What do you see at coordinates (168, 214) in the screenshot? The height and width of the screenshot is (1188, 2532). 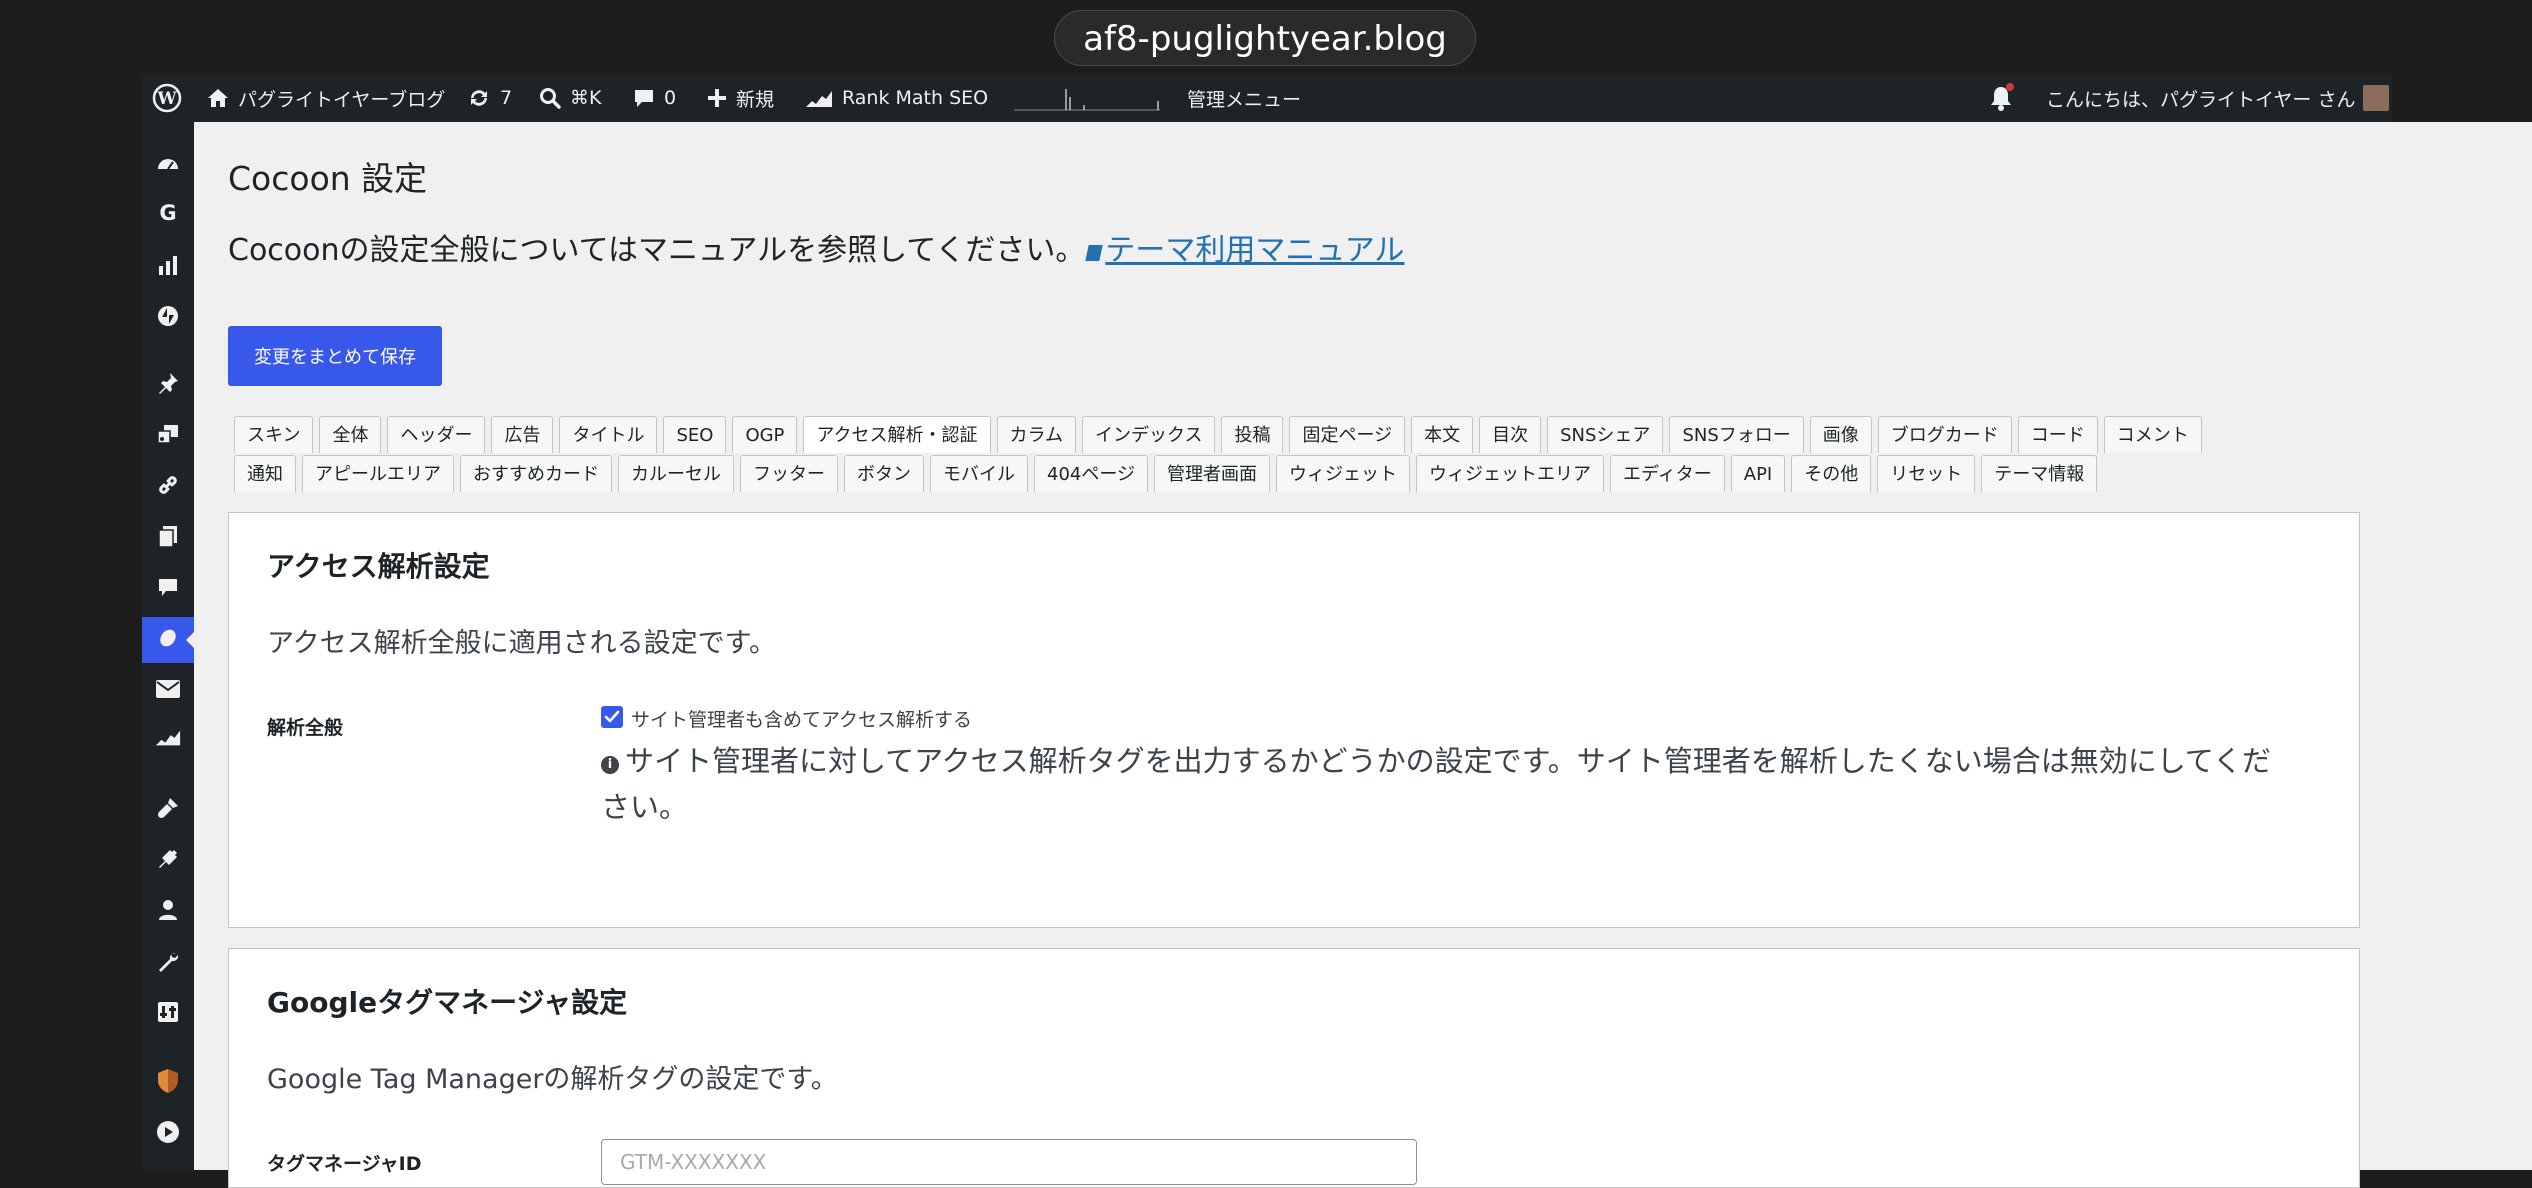 I see `sidebar-item-google: G` at bounding box center [168, 214].